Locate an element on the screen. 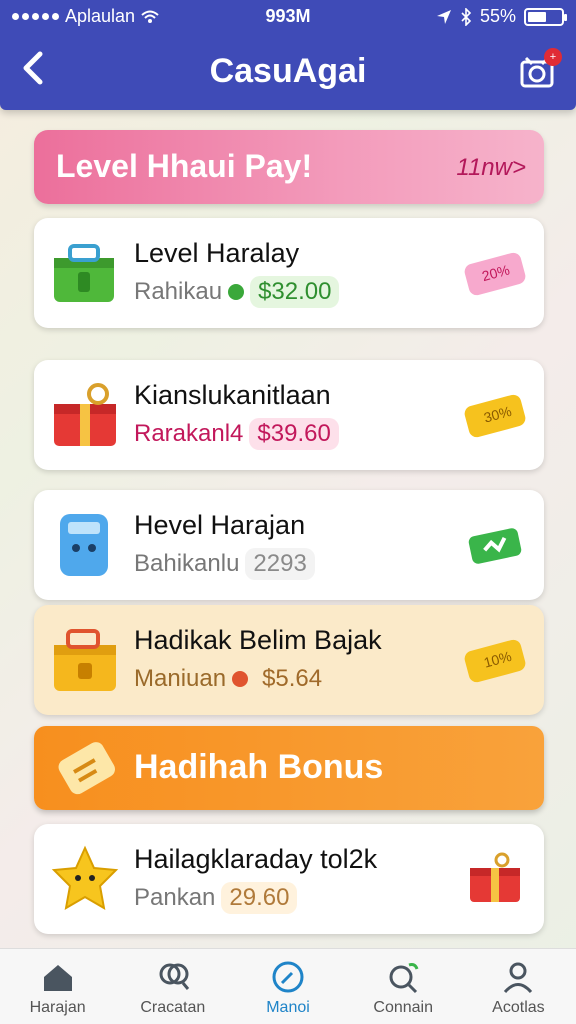 The image size is (576, 1024). card-sub-label: Maniuan is located at coordinates (180, 678).